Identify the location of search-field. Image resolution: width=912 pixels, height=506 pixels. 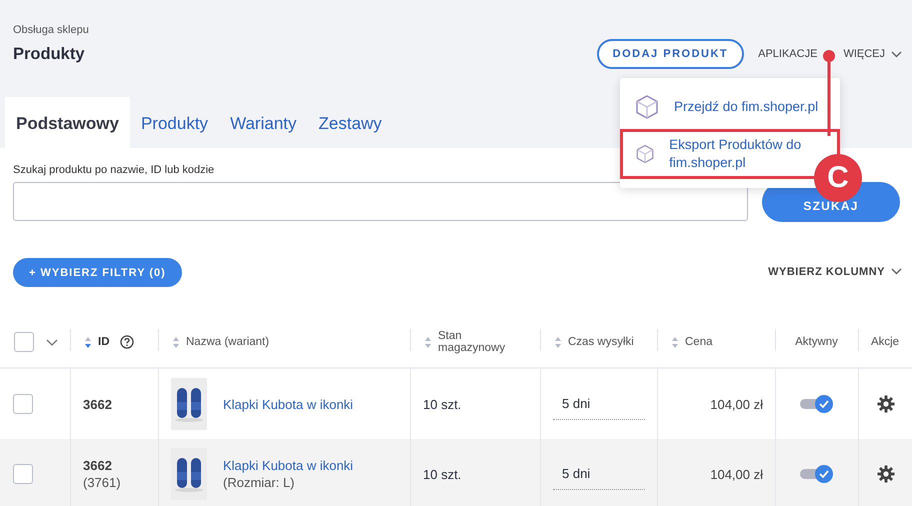
(380, 201).